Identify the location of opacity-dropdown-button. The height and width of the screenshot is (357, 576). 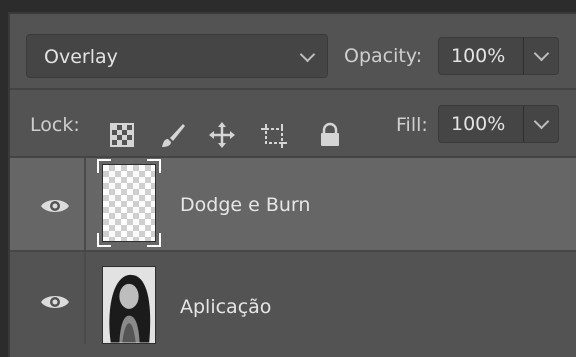
(541, 56).